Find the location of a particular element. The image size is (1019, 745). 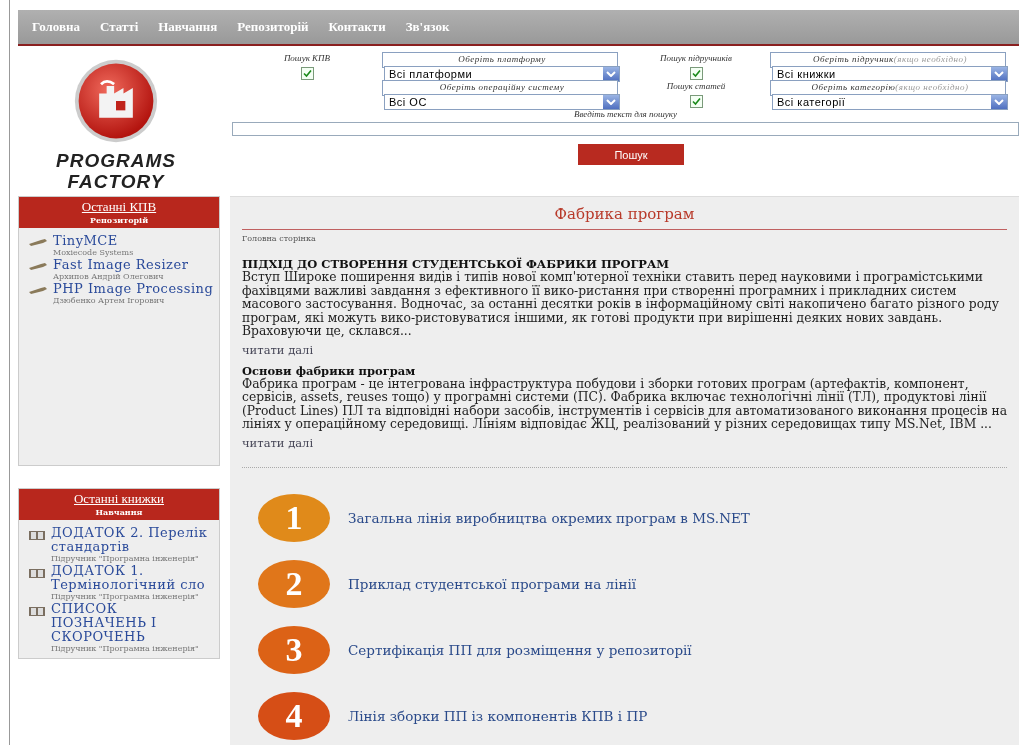

field-label: Оберіть категорію(якщо необхідно) is located at coordinates (890, 87).